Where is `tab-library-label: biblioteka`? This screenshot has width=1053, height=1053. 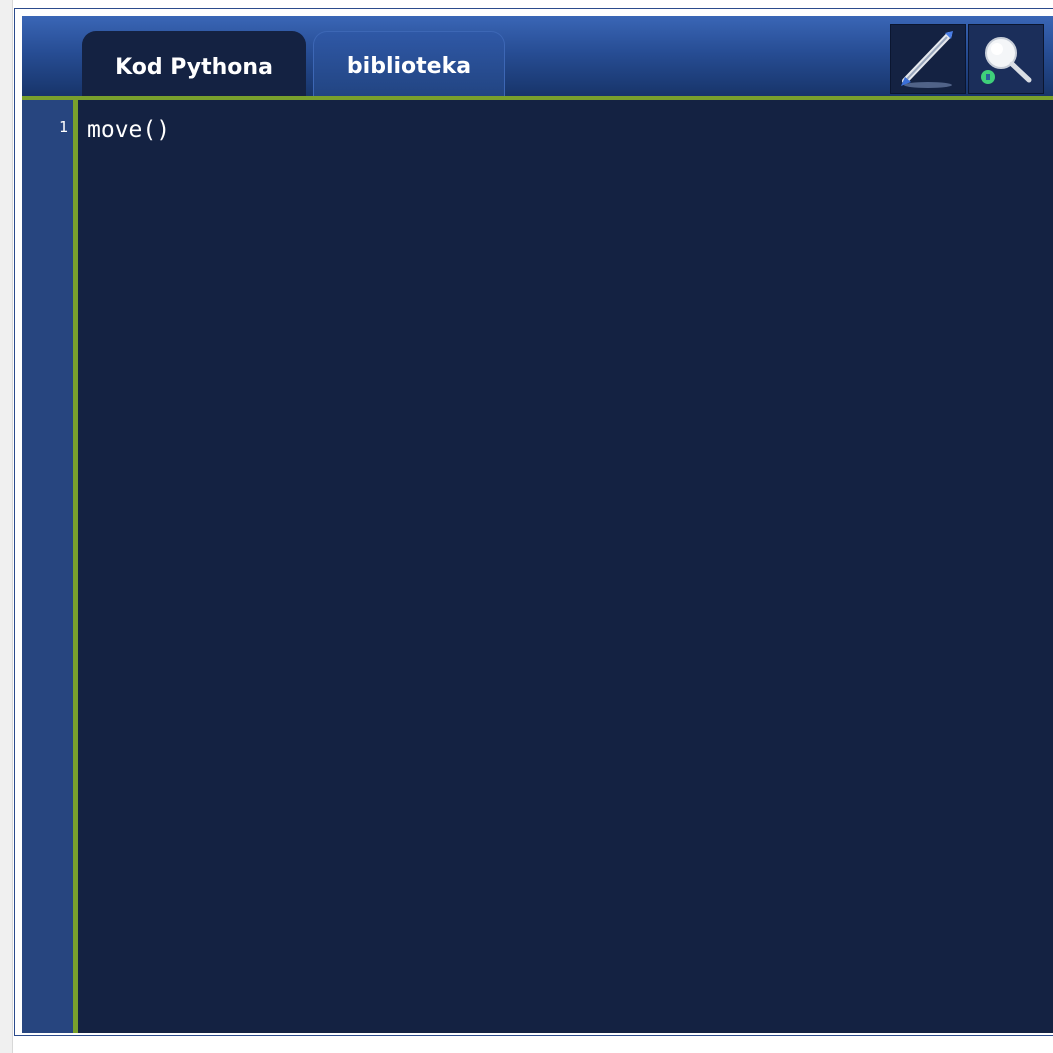
tab-library-label: biblioteka is located at coordinates (409, 66).